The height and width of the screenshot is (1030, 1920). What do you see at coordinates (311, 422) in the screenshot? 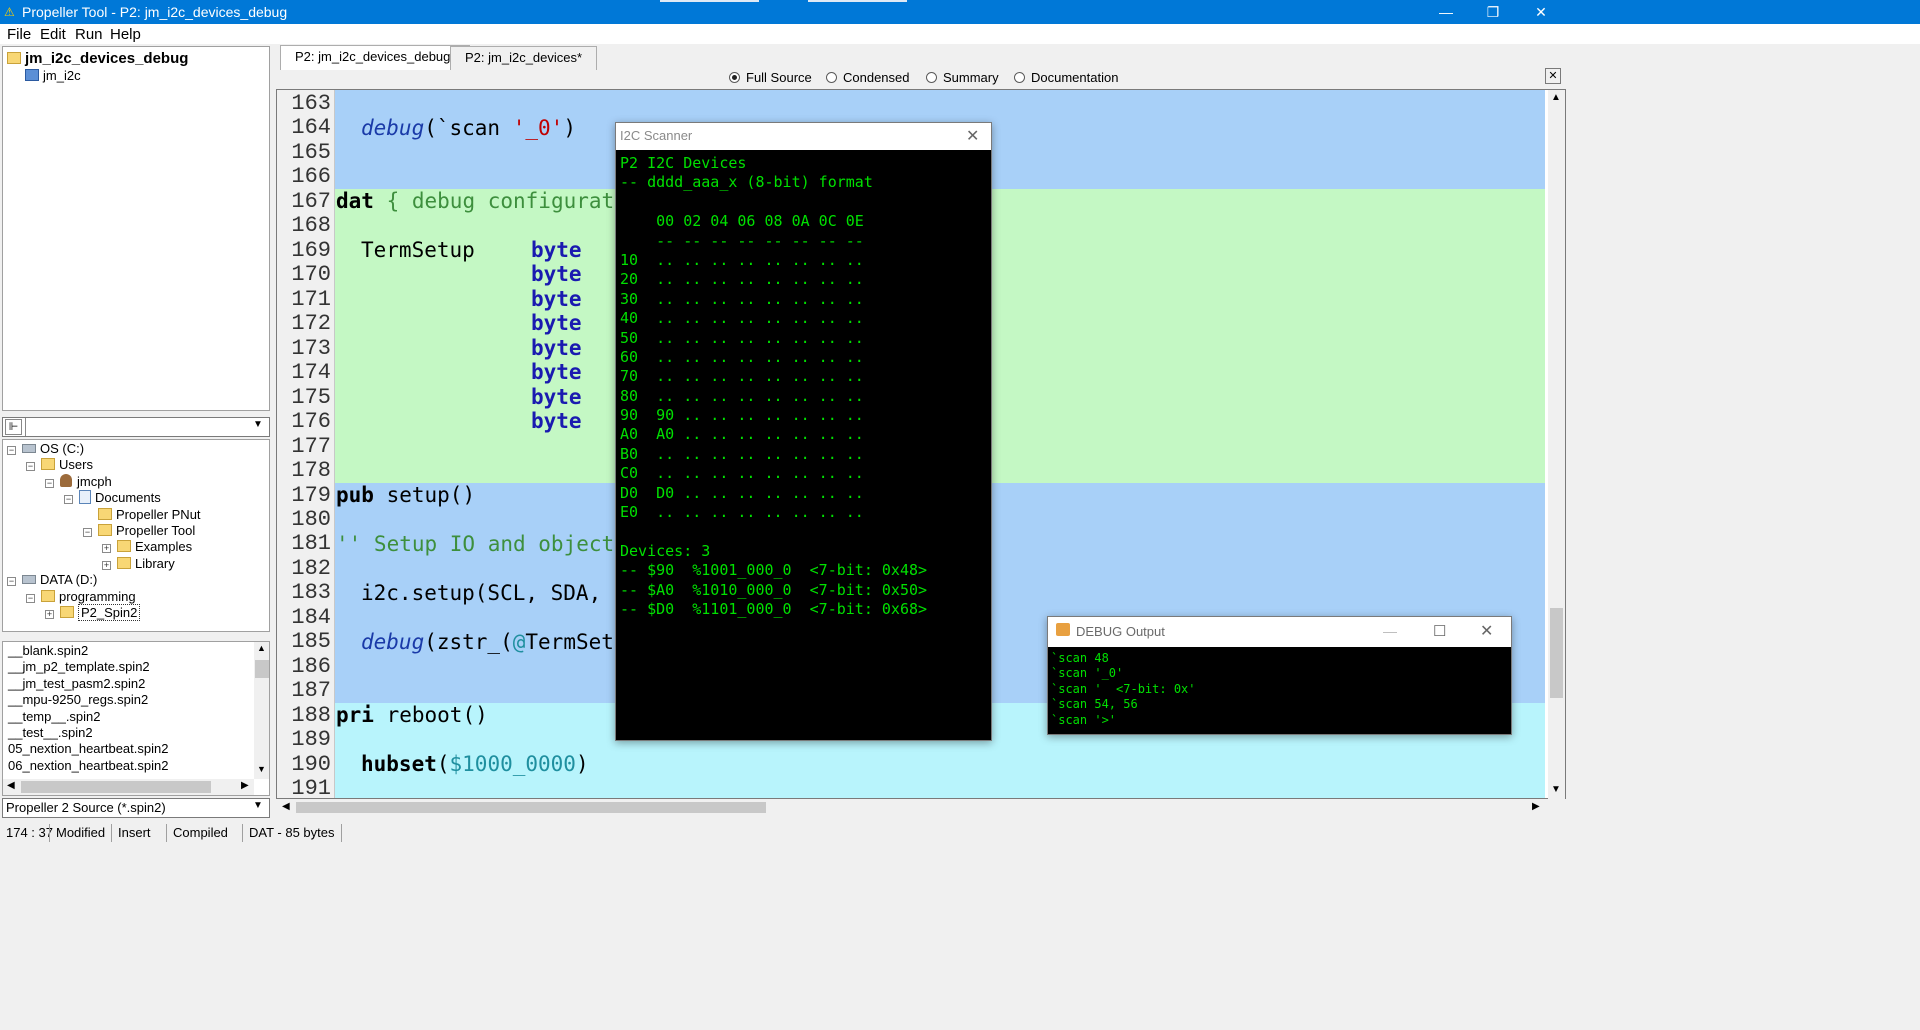
I see `line-number: 176` at bounding box center [311, 422].